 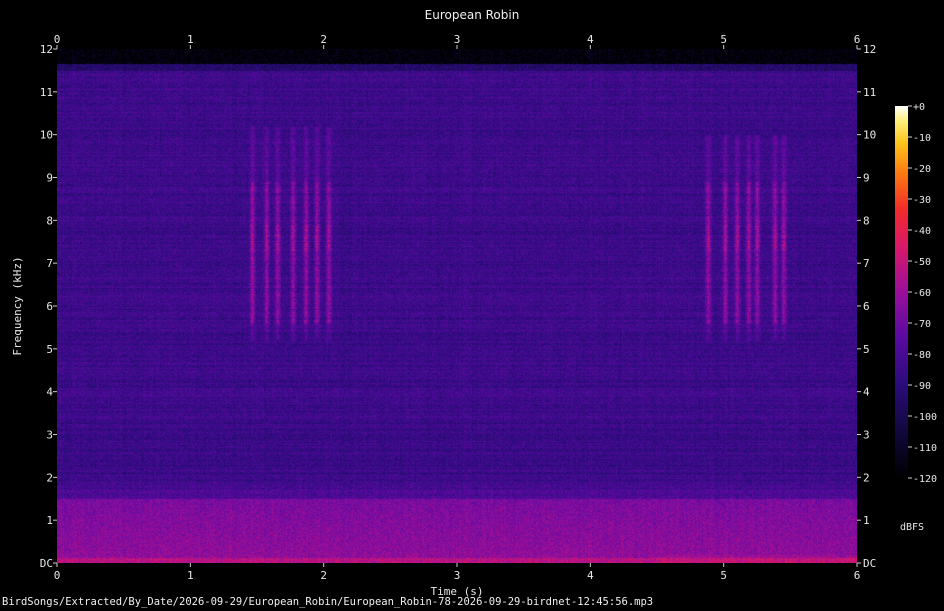 What do you see at coordinates (922, 355) in the screenshot?
I see `colorbar-tick-label: -80` at bounding box center [922, 355].